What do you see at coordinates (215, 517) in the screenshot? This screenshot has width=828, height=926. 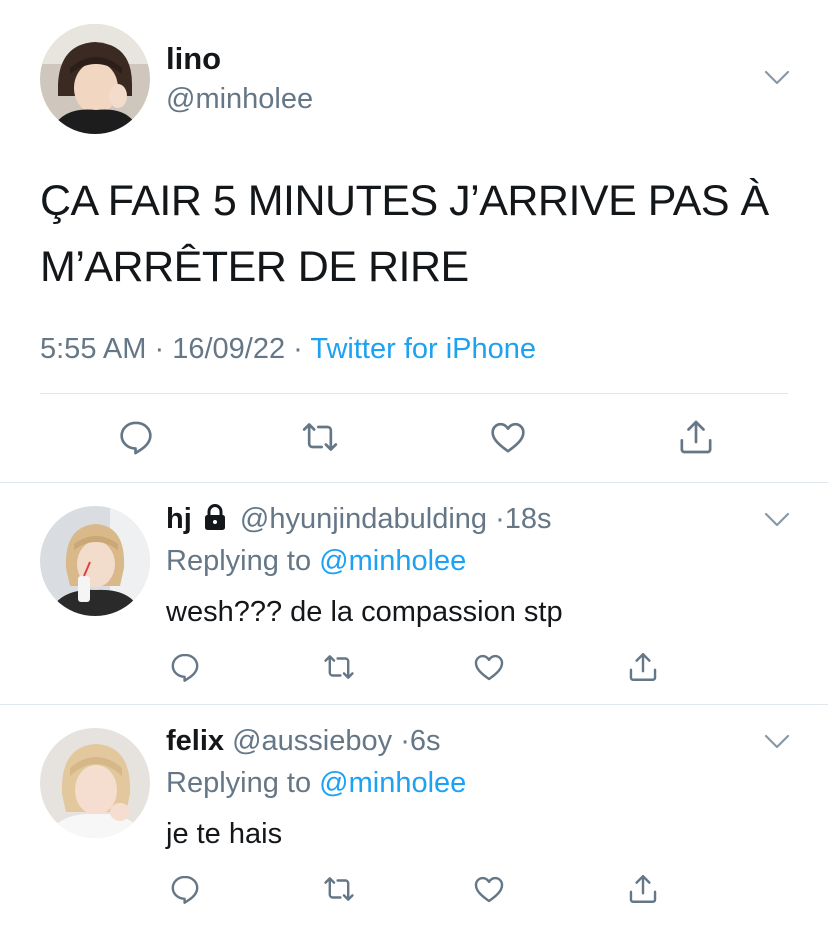 I see `lock-icon` at bounding box center [215, 517].